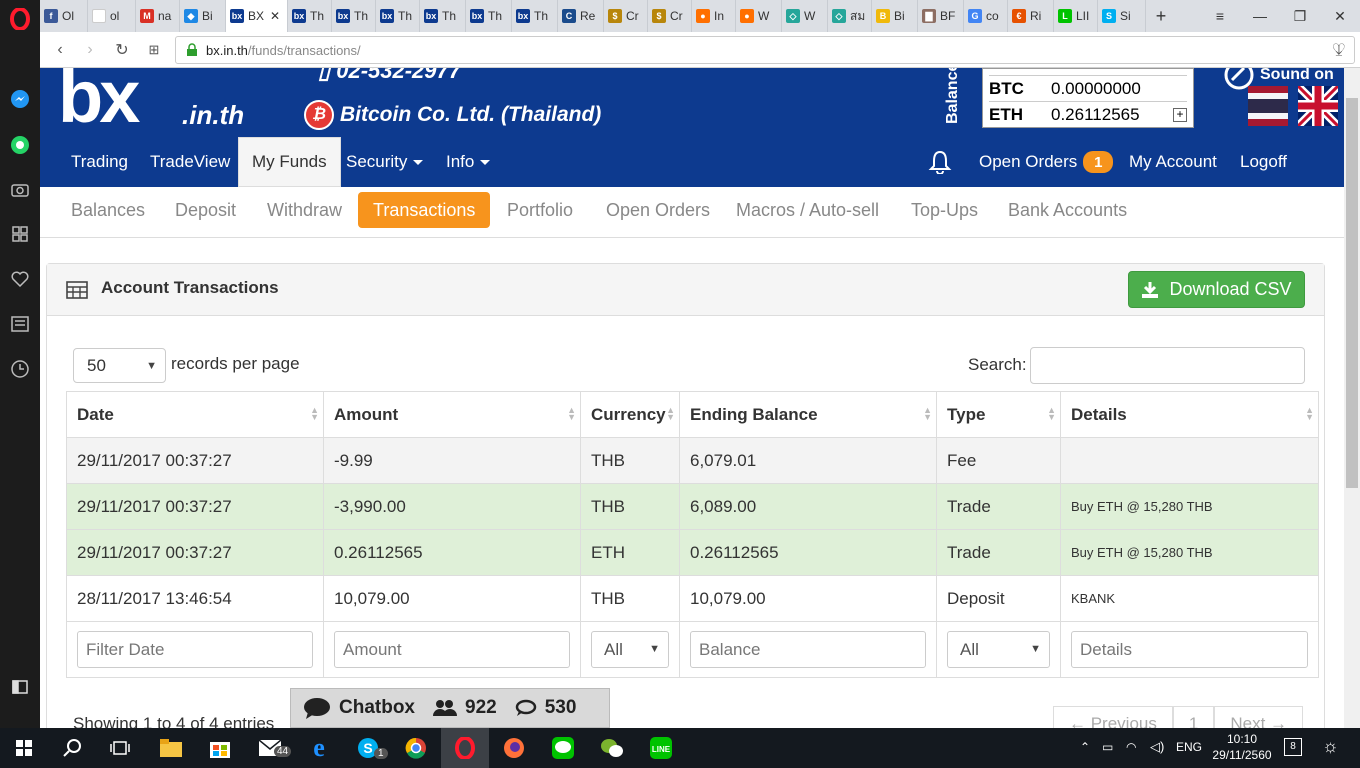 The image size is (1360, 768). I want to click on language-indicator: ENG, so click(1189, 747).